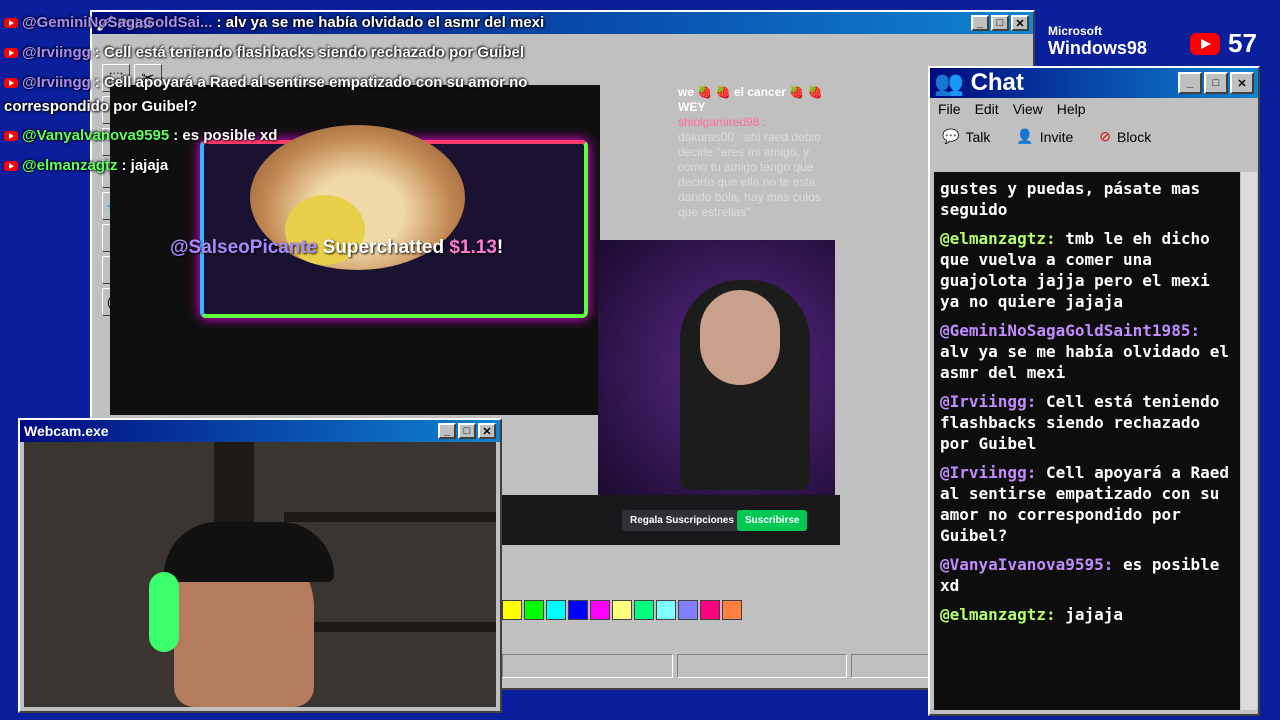 The width and height of the screenshot is (1280, 720). Describe the element at coordinates (1223, 43) in the screenshot. I see `youtube-viewer-count: 57` at that location.